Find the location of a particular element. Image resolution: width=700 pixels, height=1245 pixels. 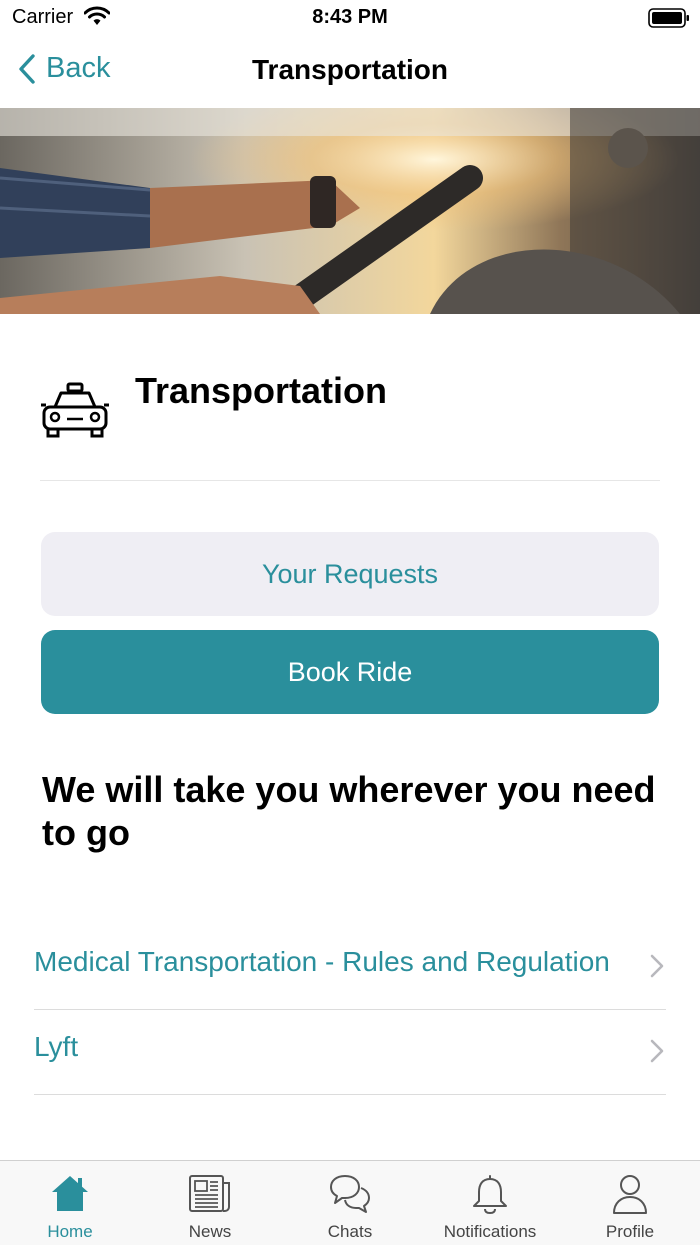

tab-label: Profile is located at coordinates (630, 1231).